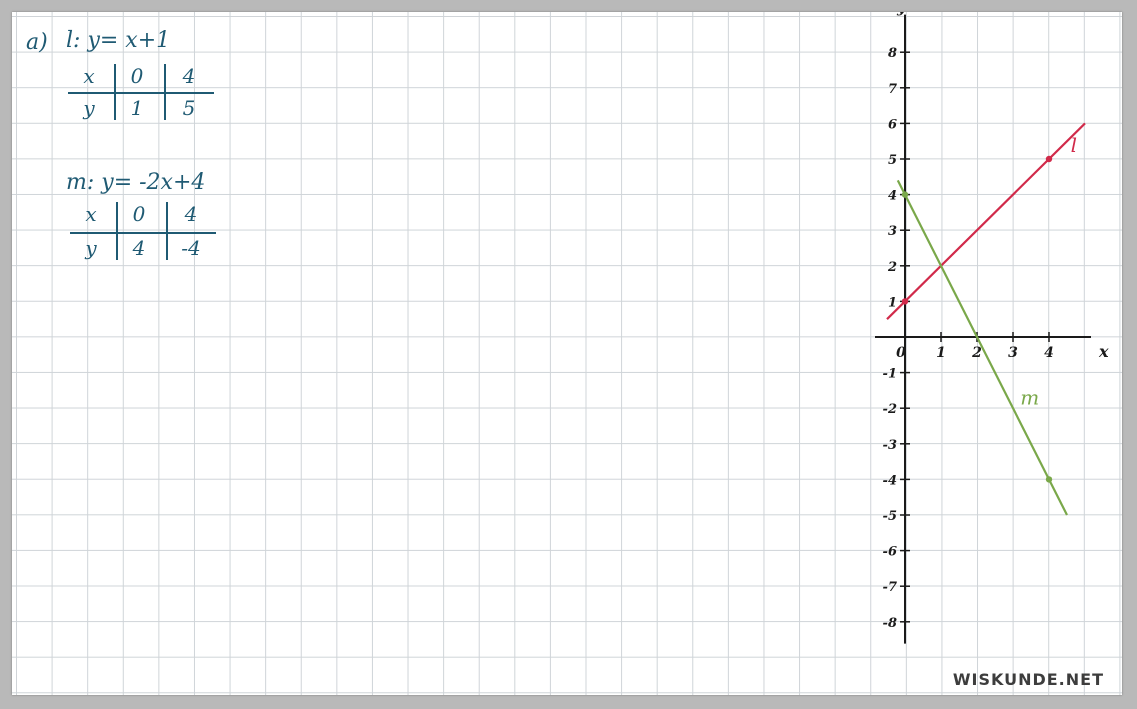 The image size is (1137, 709). Describe the element at coordinates (892, 196) in the screenshot. I see `y-tick-label: 4` at that location.